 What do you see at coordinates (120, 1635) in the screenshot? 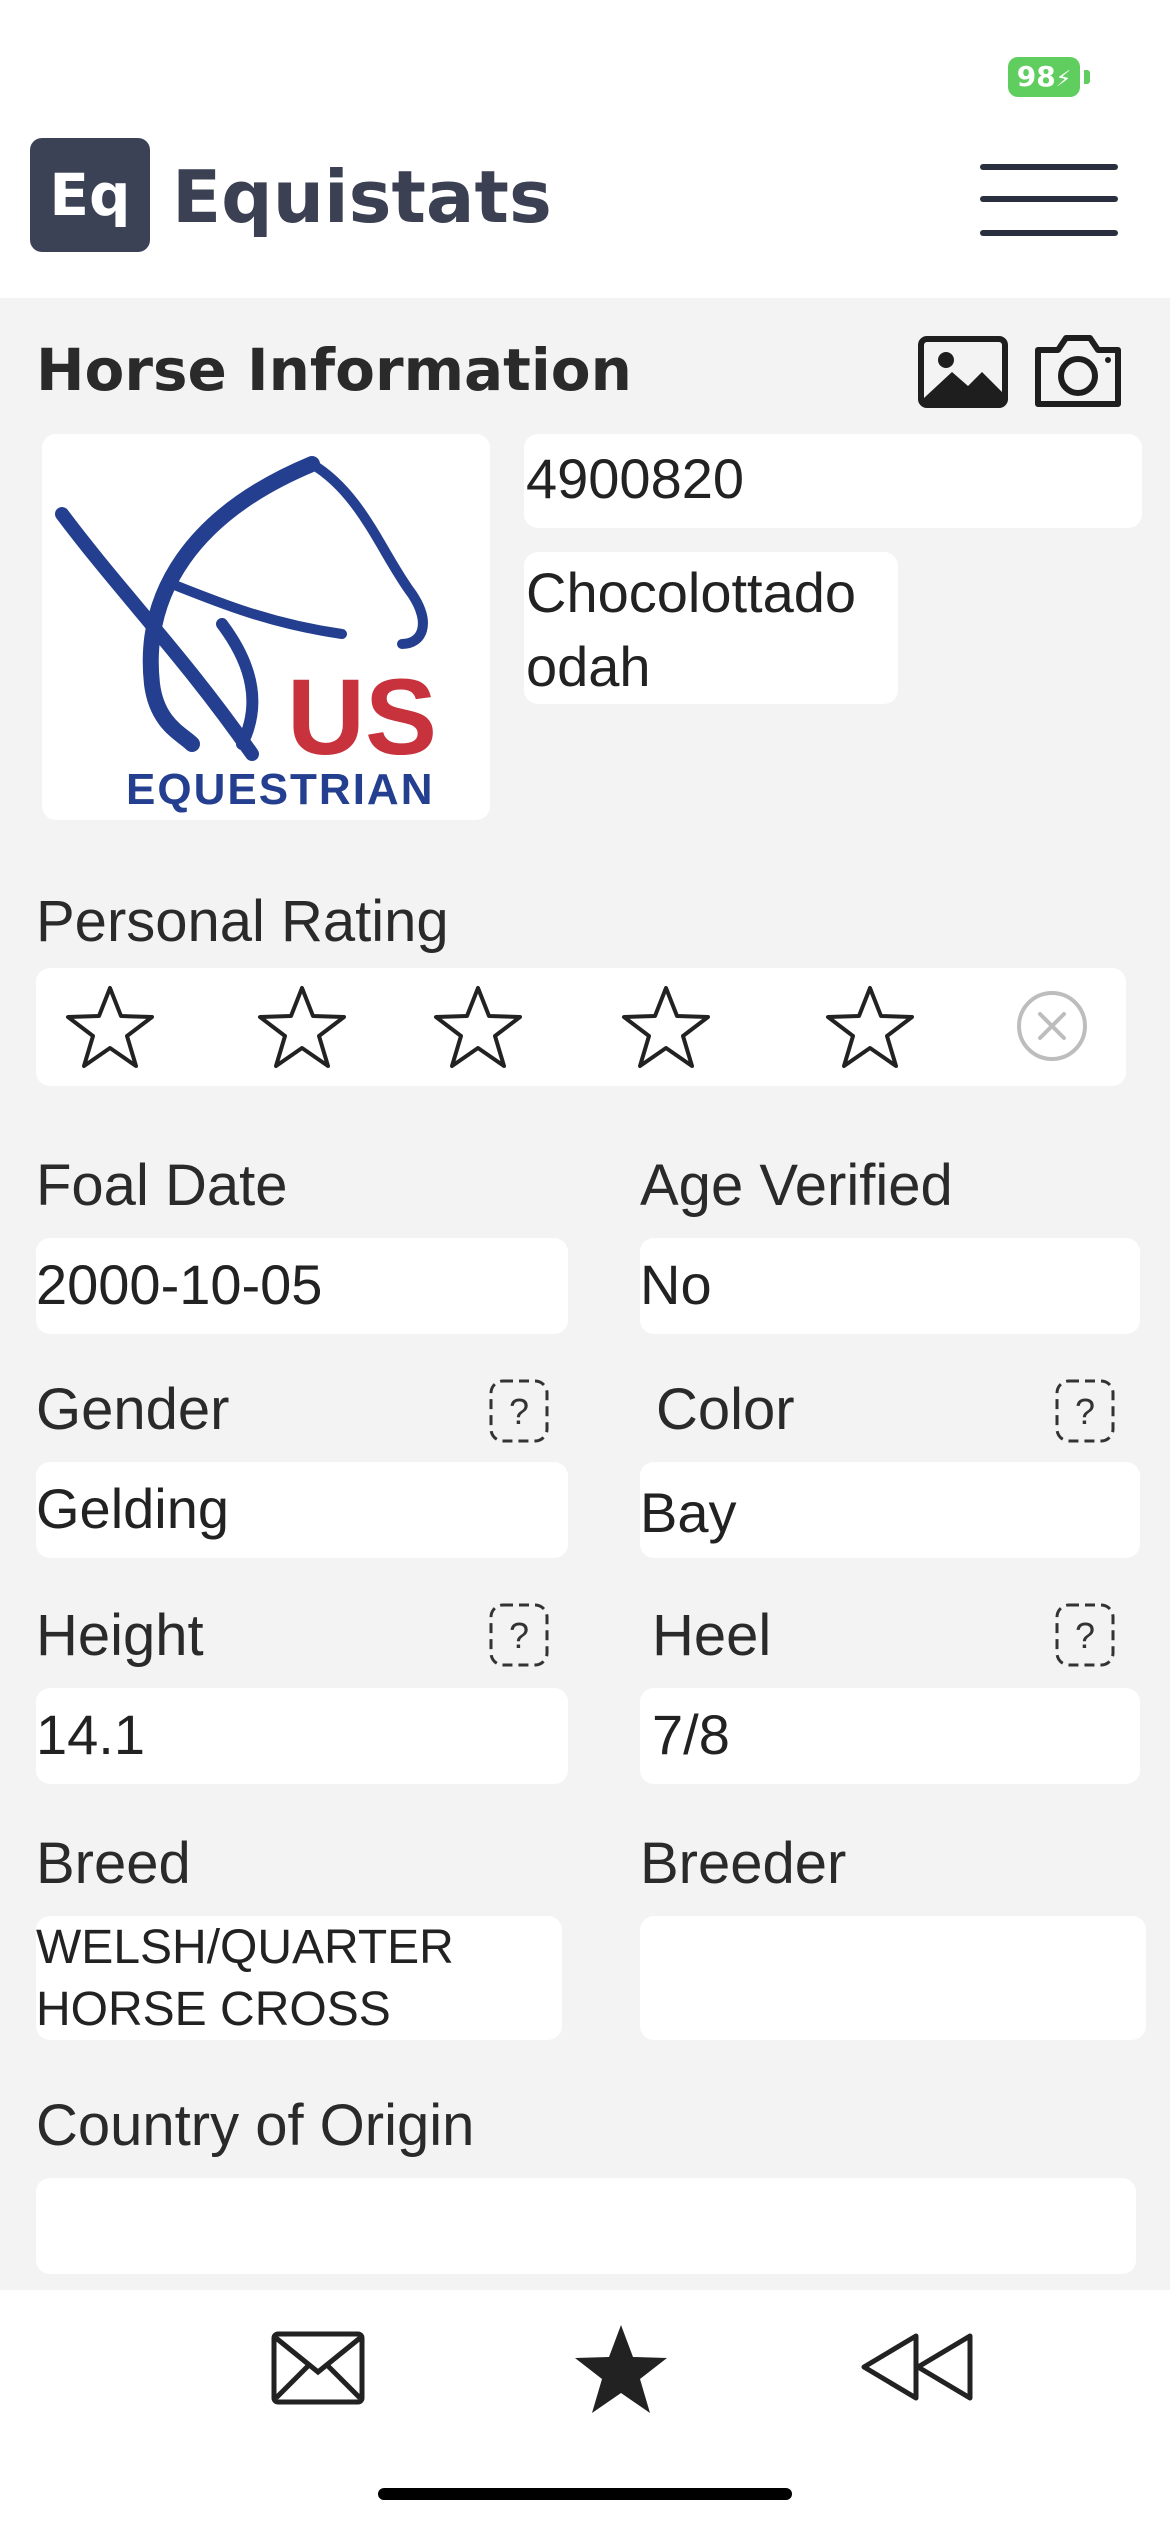
I see `height-label: Height` at bounding box center [120, 1635].